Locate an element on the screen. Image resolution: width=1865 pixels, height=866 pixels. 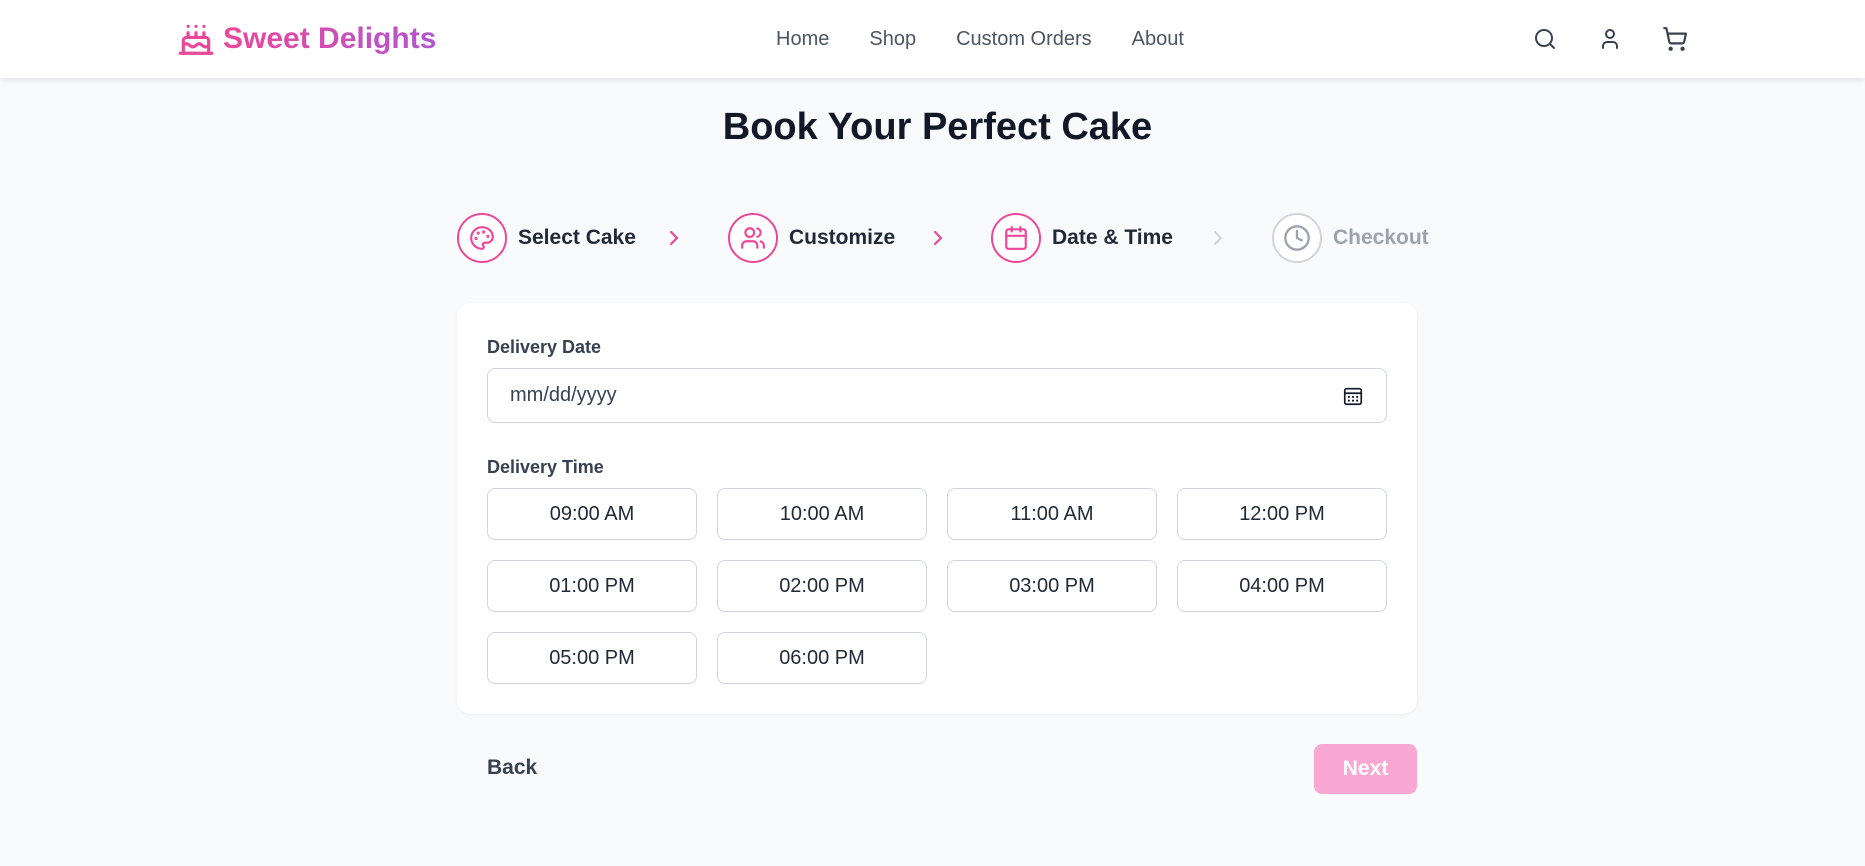
delivery-time-label: Delivery Time is located at coordinates (545, 467).